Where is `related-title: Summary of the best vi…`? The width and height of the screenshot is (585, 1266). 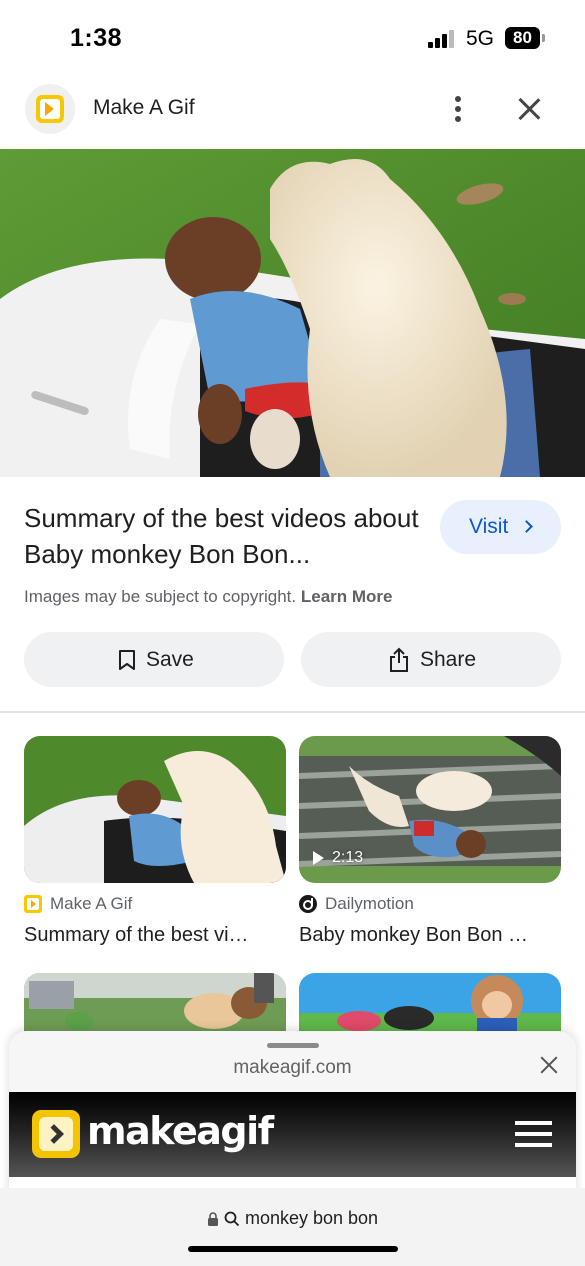
related-title: Summary of the best vi… is located at coordinates (136, 935).